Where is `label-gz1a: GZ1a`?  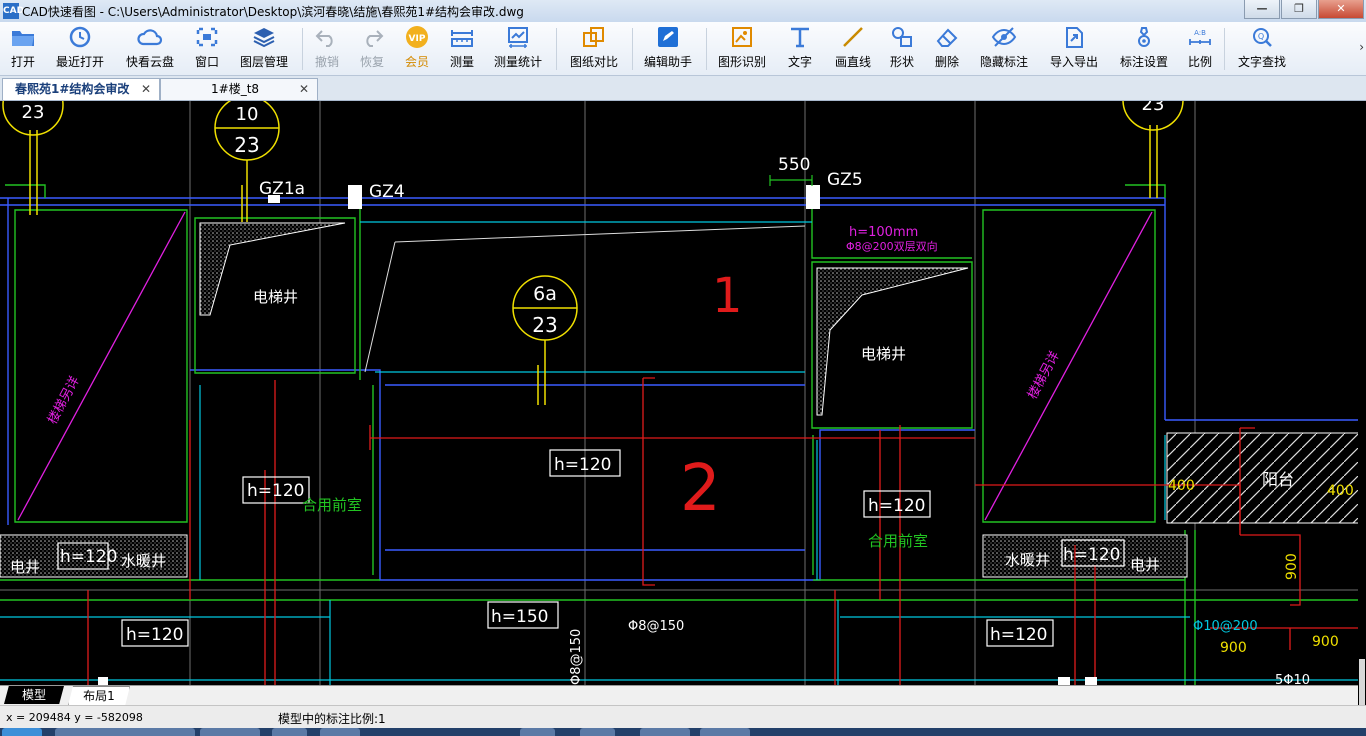 label-gz1a: GZ1a is located at coordinates (282, 189).